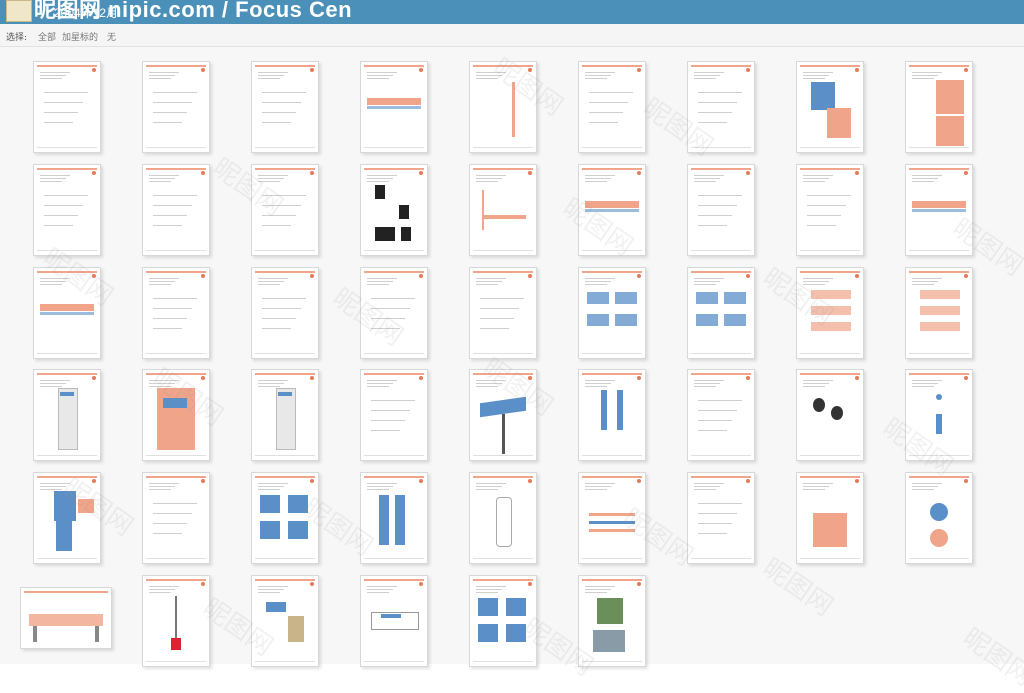 The width and height of the screenshot is (1024, 693). I want to click on thumbnail-doc-page, so click(721, 518).